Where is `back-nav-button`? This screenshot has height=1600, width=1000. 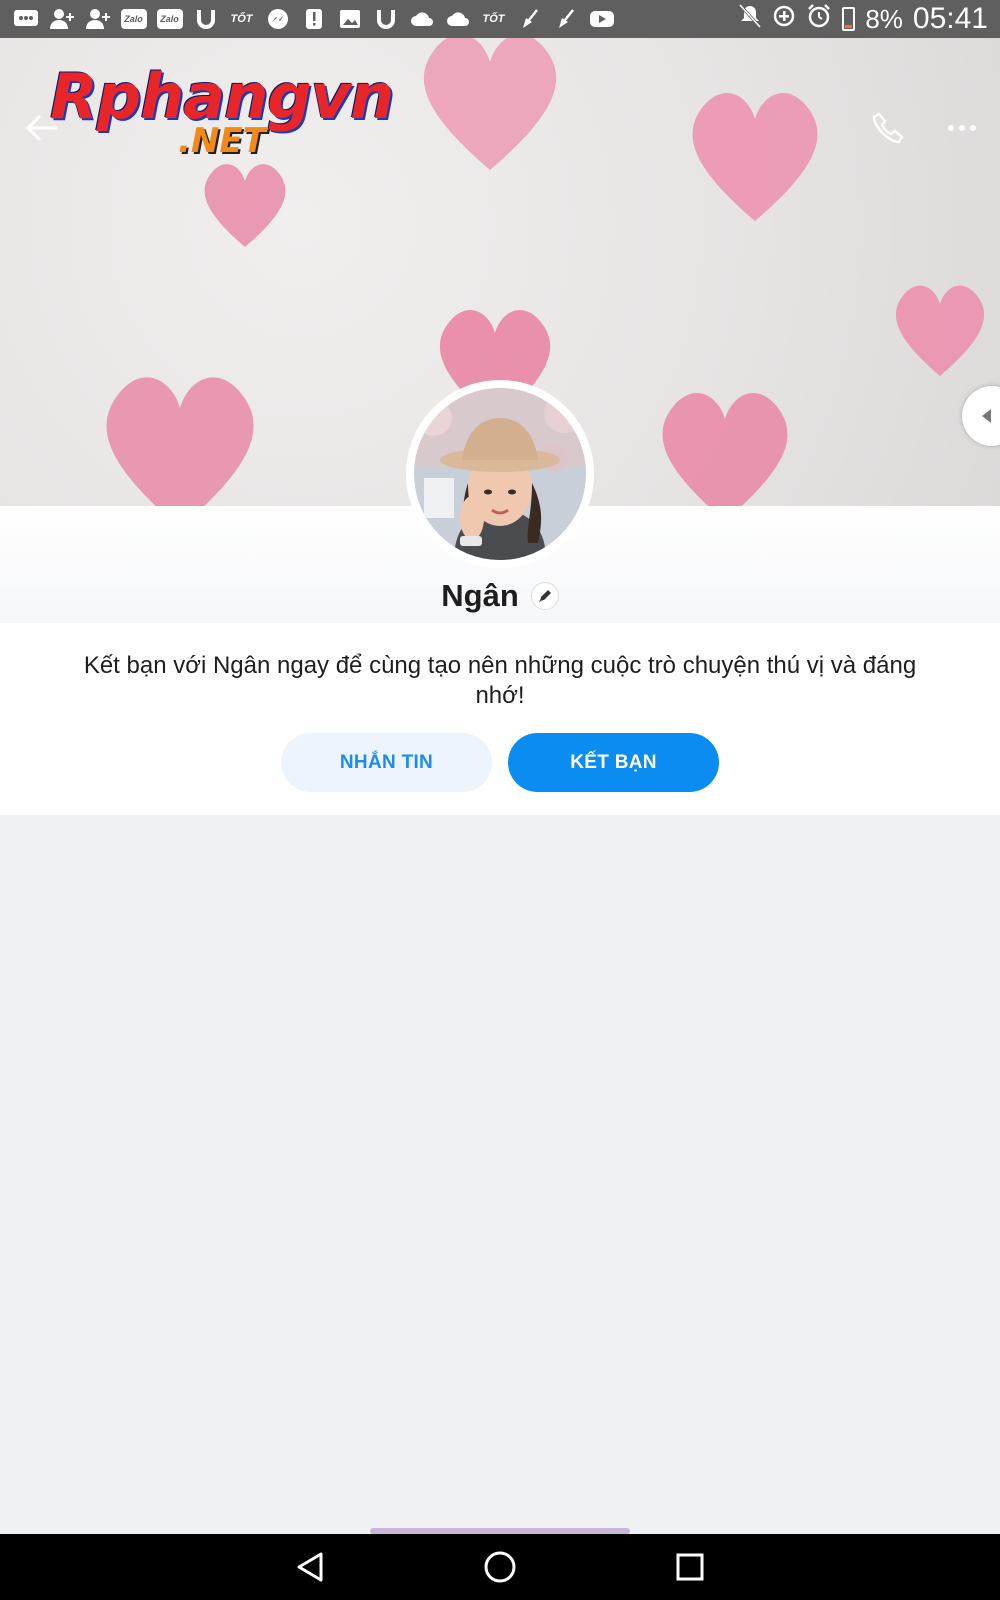 back-nav-button is located at coordinates (310, 1567).